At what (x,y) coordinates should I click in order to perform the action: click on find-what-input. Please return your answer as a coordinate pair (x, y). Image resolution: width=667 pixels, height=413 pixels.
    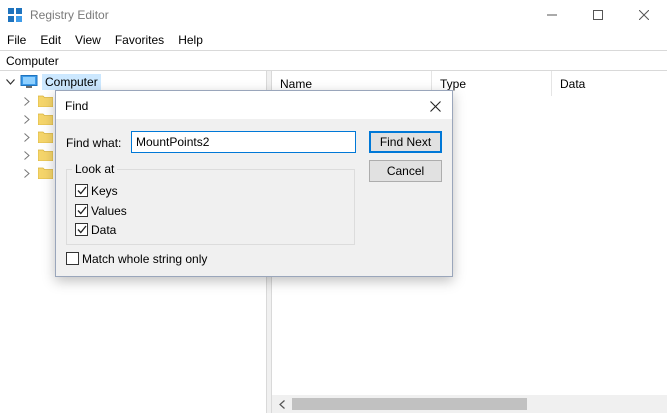
    Looking at the image, I should click on (243, 142).